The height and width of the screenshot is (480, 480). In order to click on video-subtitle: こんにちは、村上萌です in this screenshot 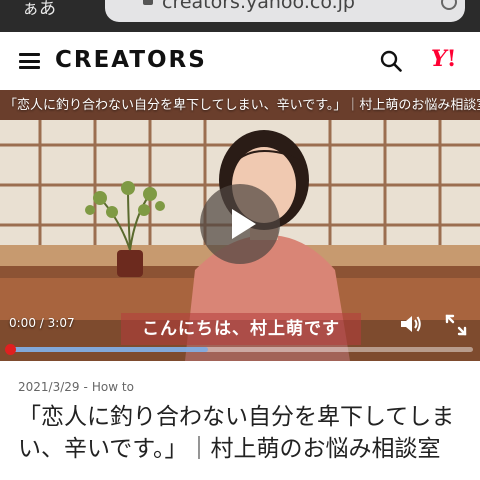, I will do `click(241, 329)`.